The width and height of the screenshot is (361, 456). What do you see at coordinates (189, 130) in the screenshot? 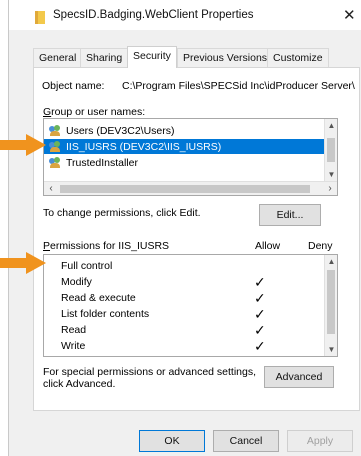
I see `list-item-users: Users (DEV3C2\Users)` at bounding box center [189, 130].